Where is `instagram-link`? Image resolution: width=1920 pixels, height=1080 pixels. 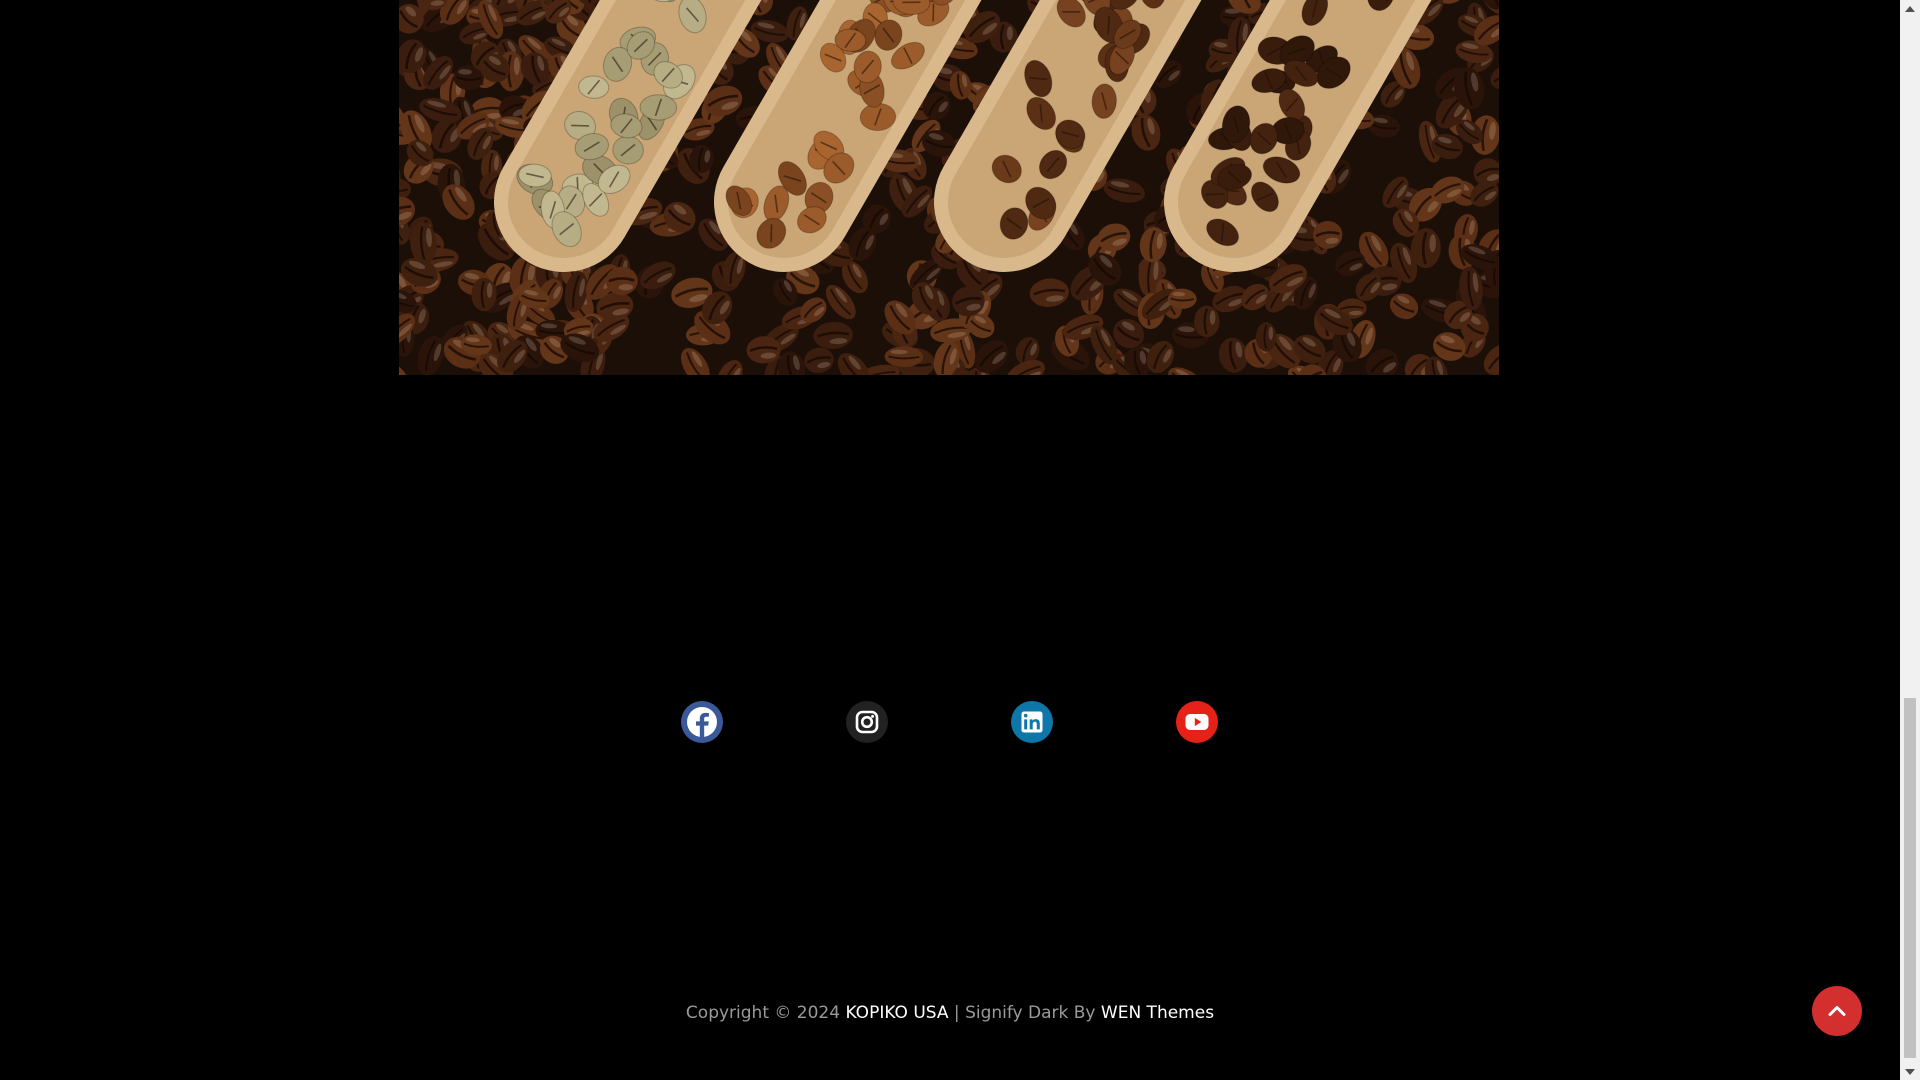 instagram-link is located at coordinates (867, 722).